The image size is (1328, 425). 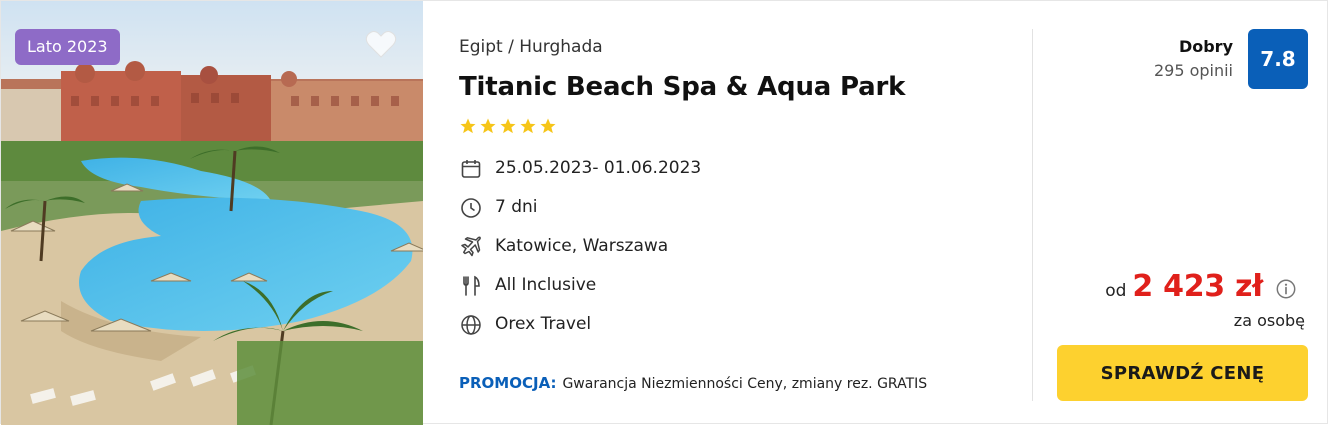 What do you see at coordinates (471, 325) in the screenshot?
I see `globe-icon` at bounding box center [471, 325].